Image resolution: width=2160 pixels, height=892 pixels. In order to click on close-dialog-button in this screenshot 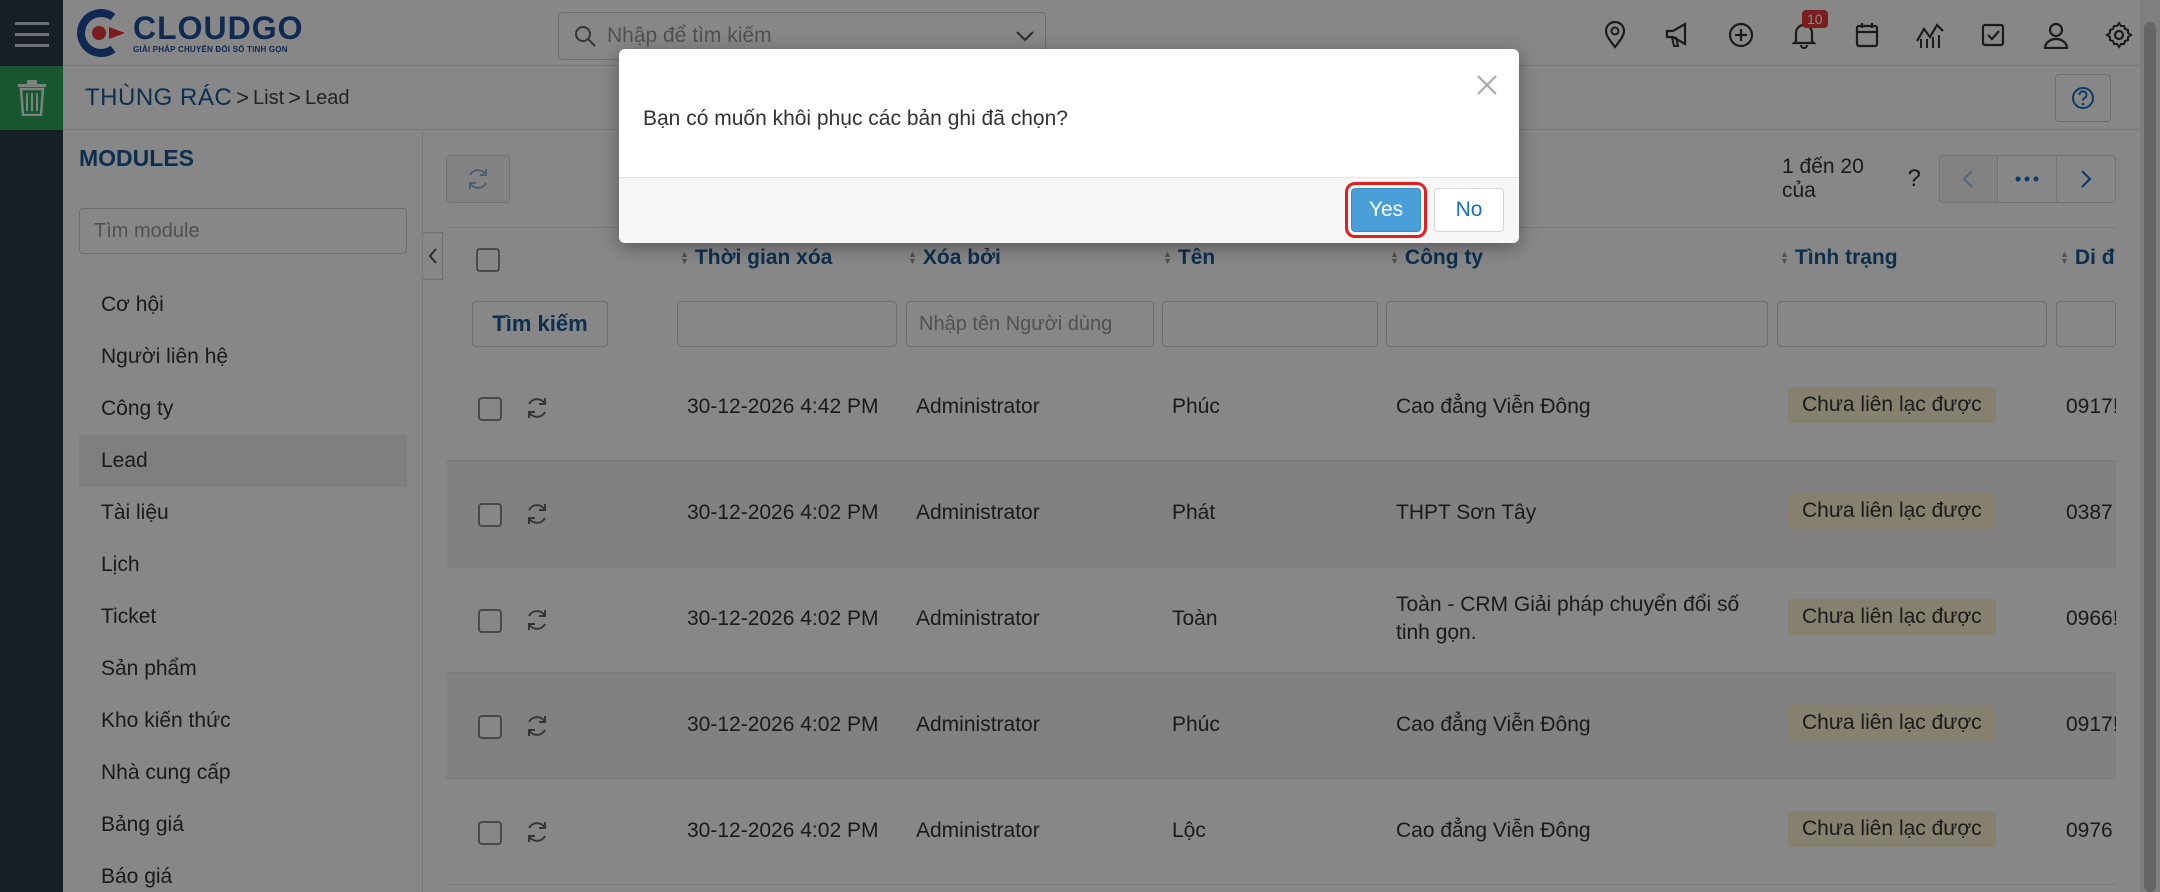, I will do `click(1487, 85)`.